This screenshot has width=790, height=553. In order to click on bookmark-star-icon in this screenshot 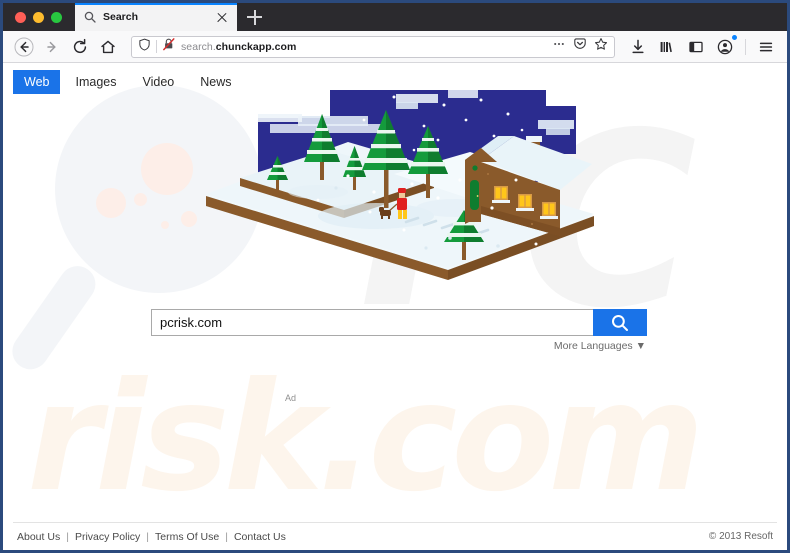, I will do `click(601, 46)`.